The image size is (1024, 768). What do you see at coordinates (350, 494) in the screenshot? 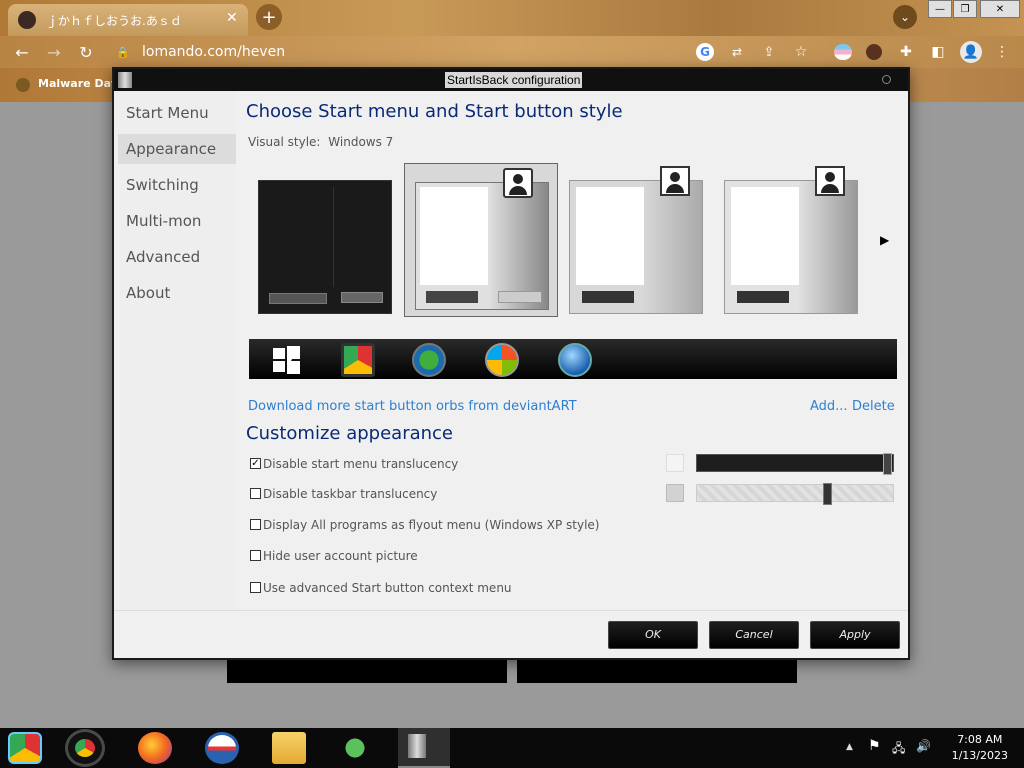
I see `option-label: Disable taskbar translucency` at bounding box center [350, 494].